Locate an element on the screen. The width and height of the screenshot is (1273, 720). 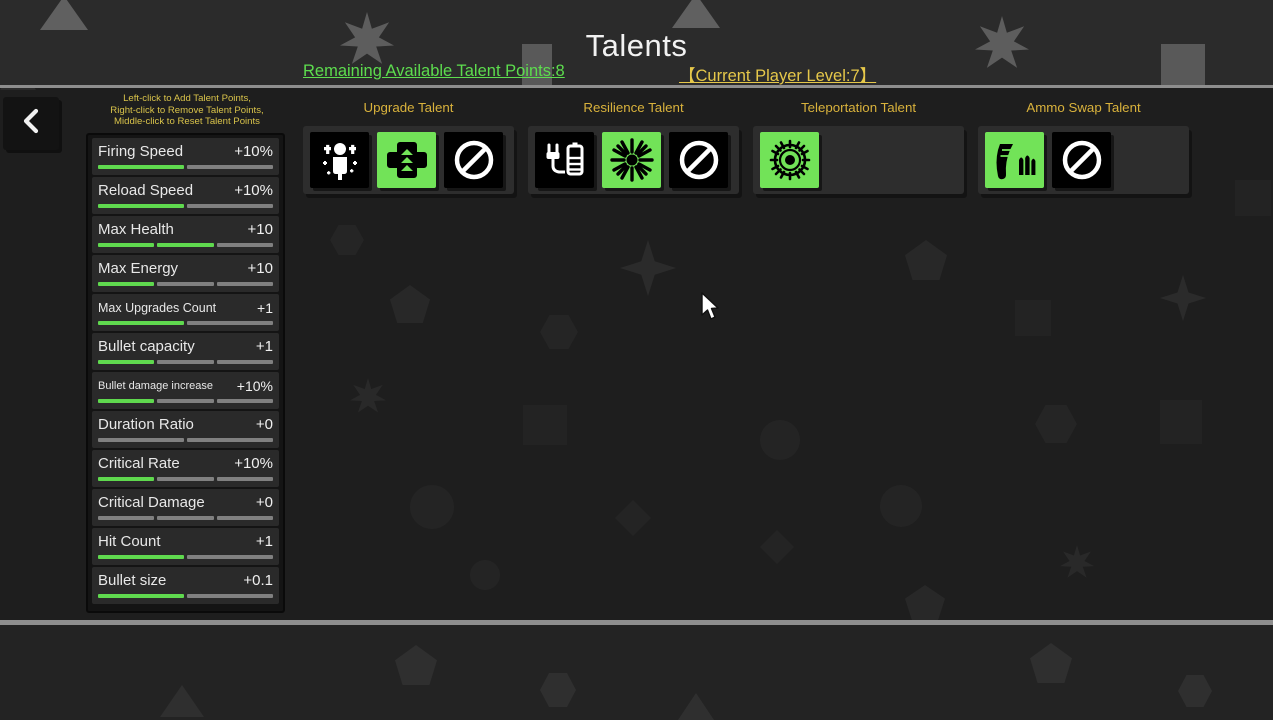
bg-shape-hexagon is located at coordinates (1056, 424).